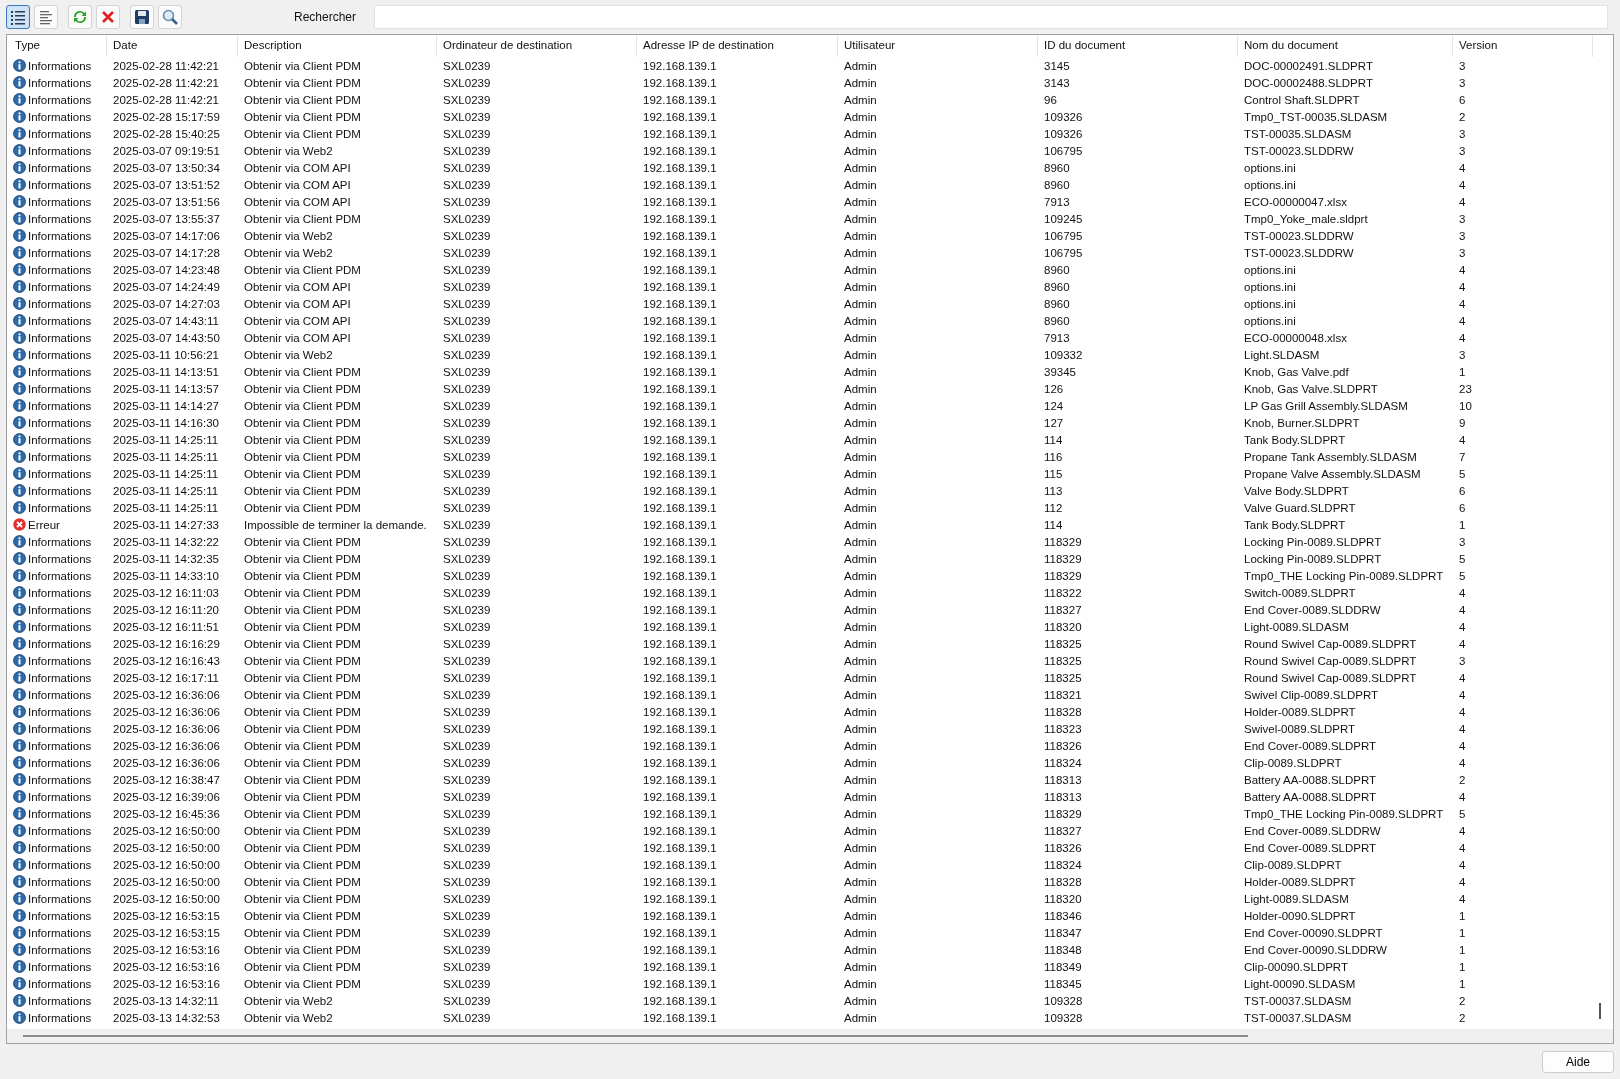 The width and height of the screenshot is (1620, 1079). I want to click on date-cell: 2025-03-07 14:43:50, so click(166, 337).